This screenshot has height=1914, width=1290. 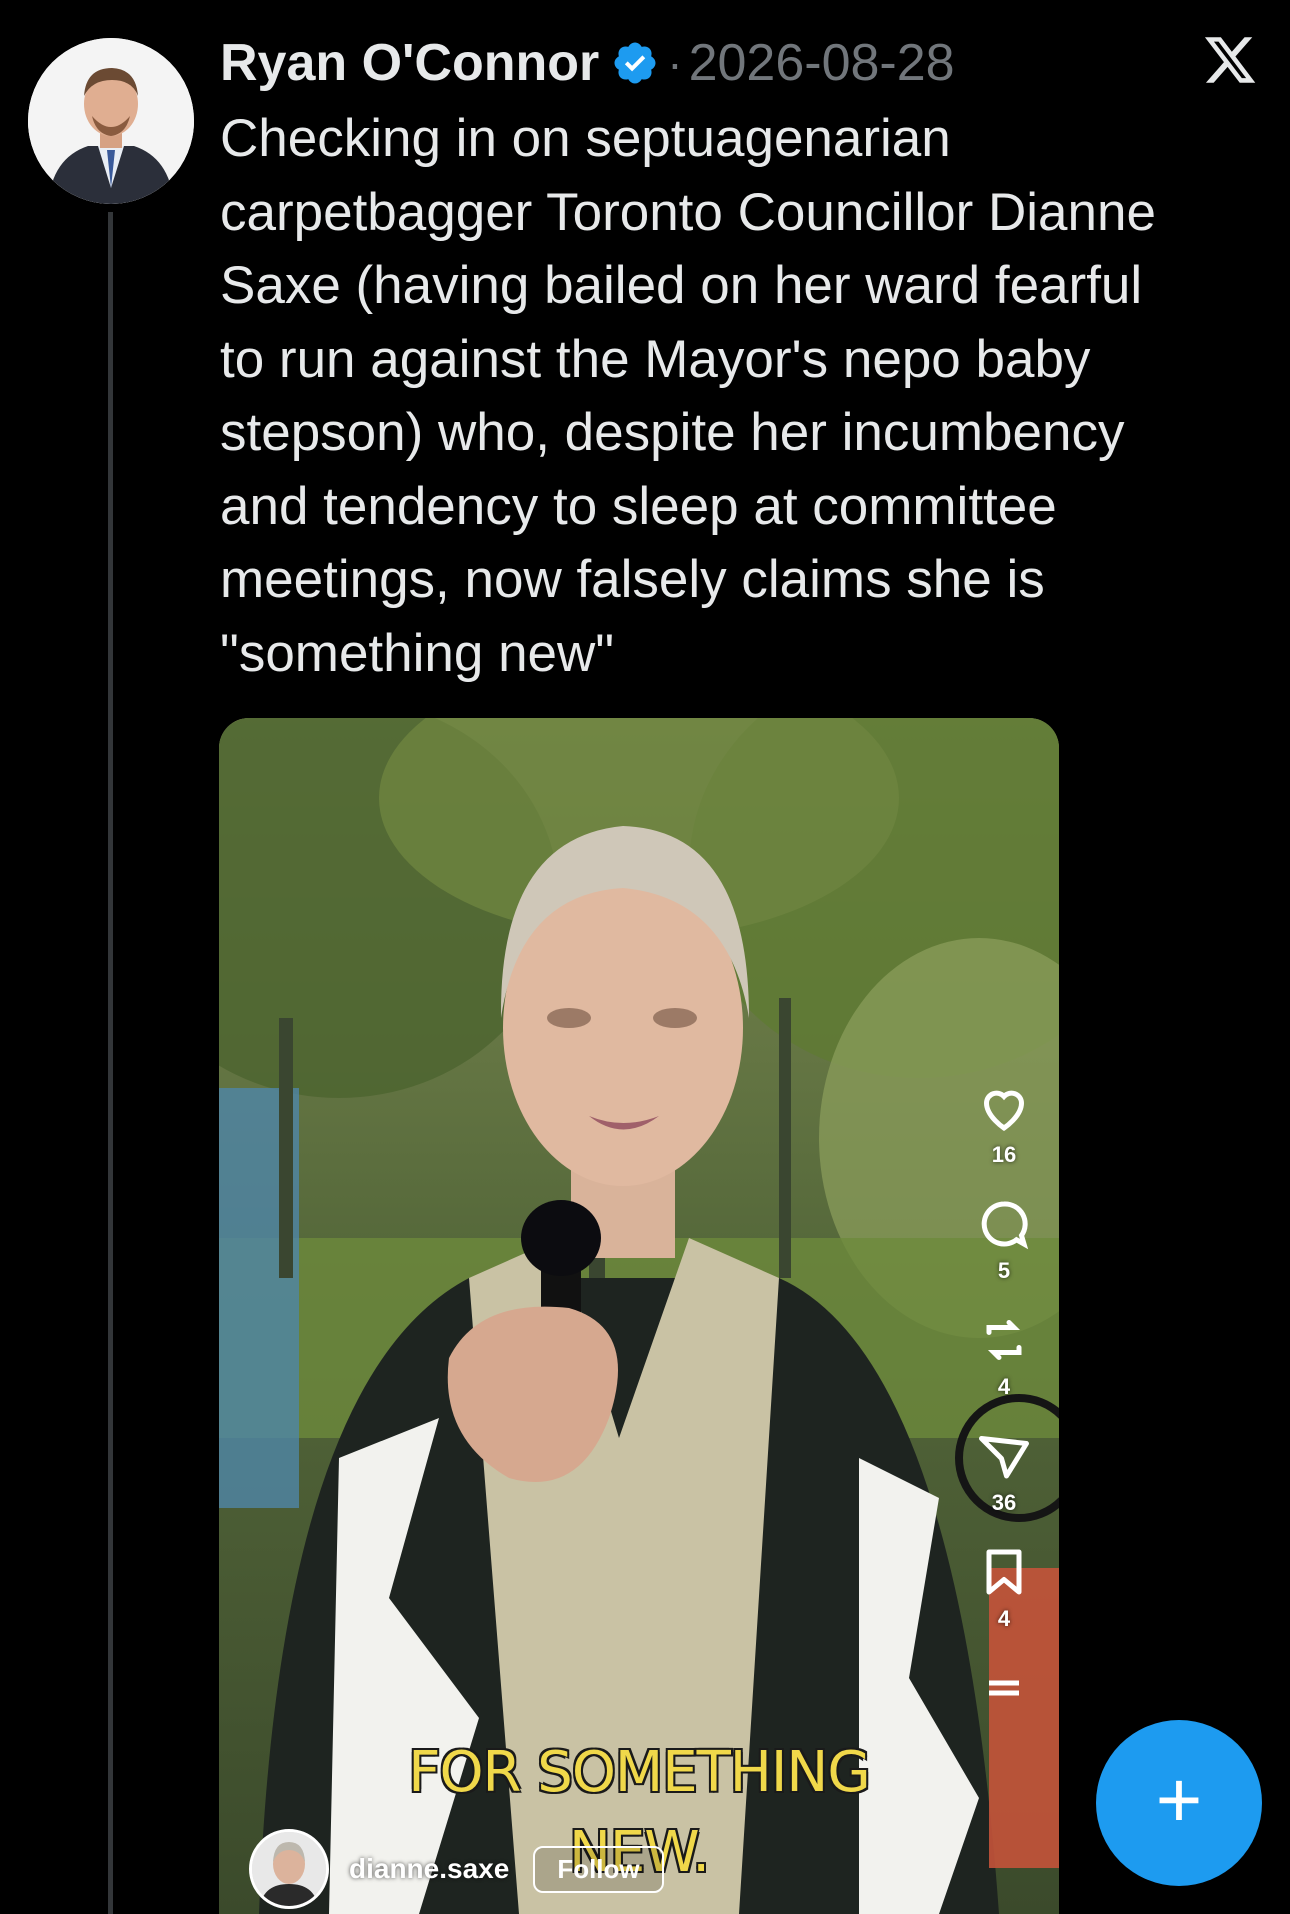 I want to click on repost-icon, so click(x=1004, y=1340).